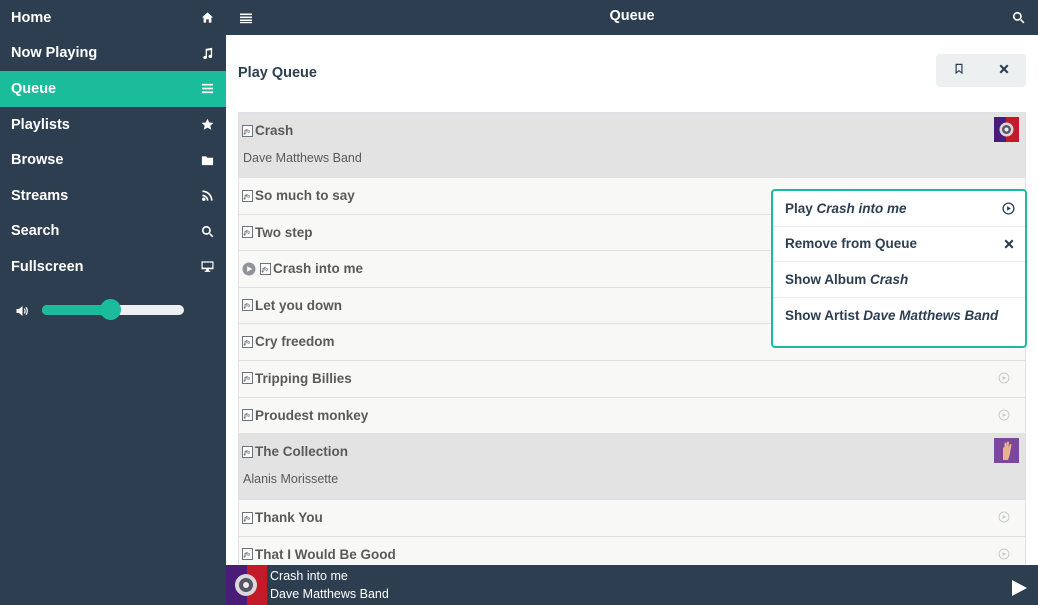  I want to click on album-title: The Collection, so click(302, 452).